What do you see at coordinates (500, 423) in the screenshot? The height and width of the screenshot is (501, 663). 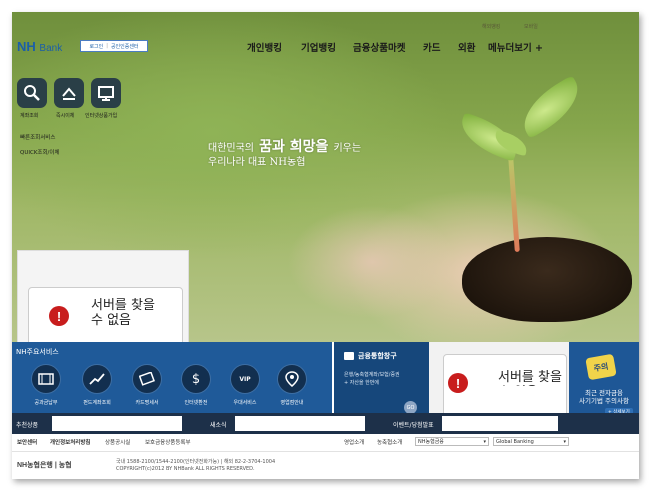 I see `event-box` at bounding box center [500, 423].